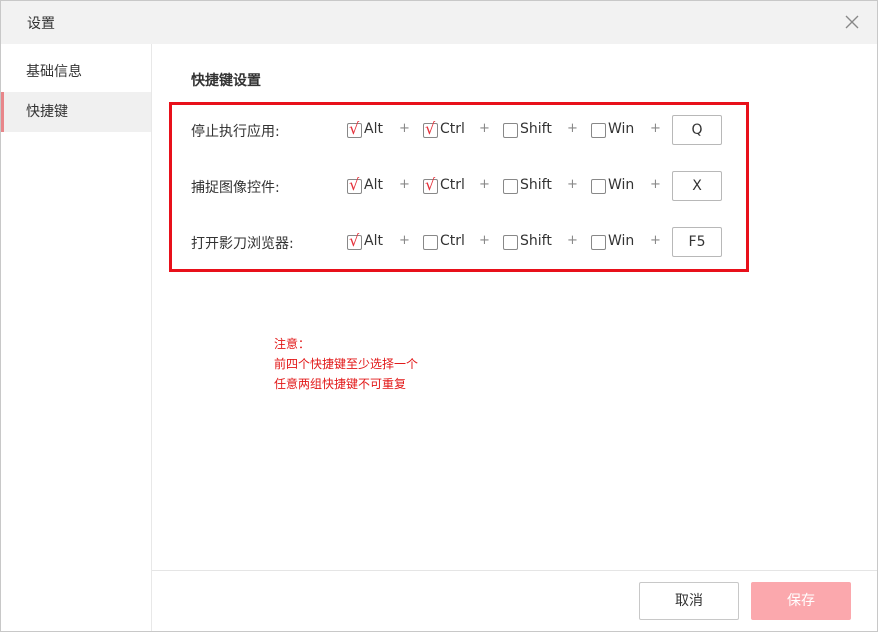 Image resolution: width=878 pixels, height=632 pixels. I want to click on shortcut-row: 打开影刀浏览器: Alt + Ctrl + Shift + Win + F5, so click(461, 243).